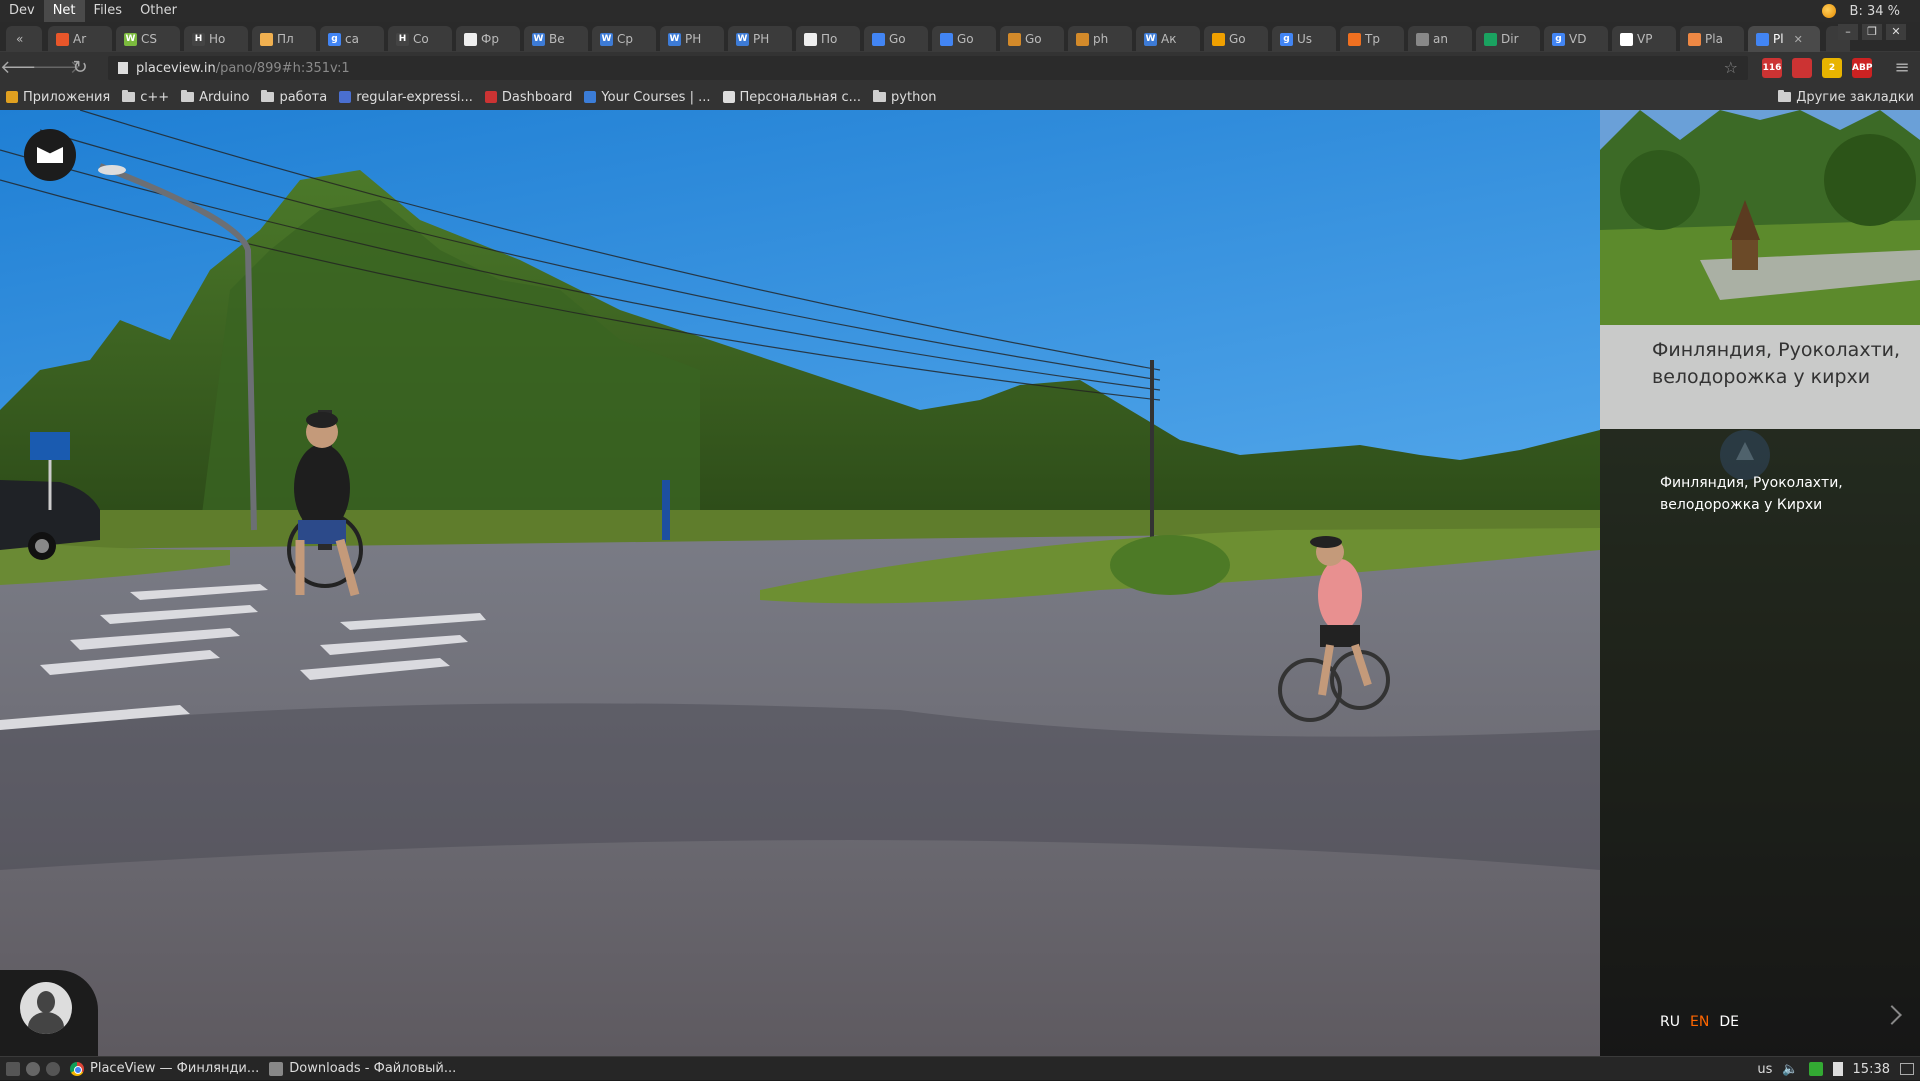  Describe the element at coordinates (352, 39) in the screenshot. I see `browser-tab: g ca` at that location.